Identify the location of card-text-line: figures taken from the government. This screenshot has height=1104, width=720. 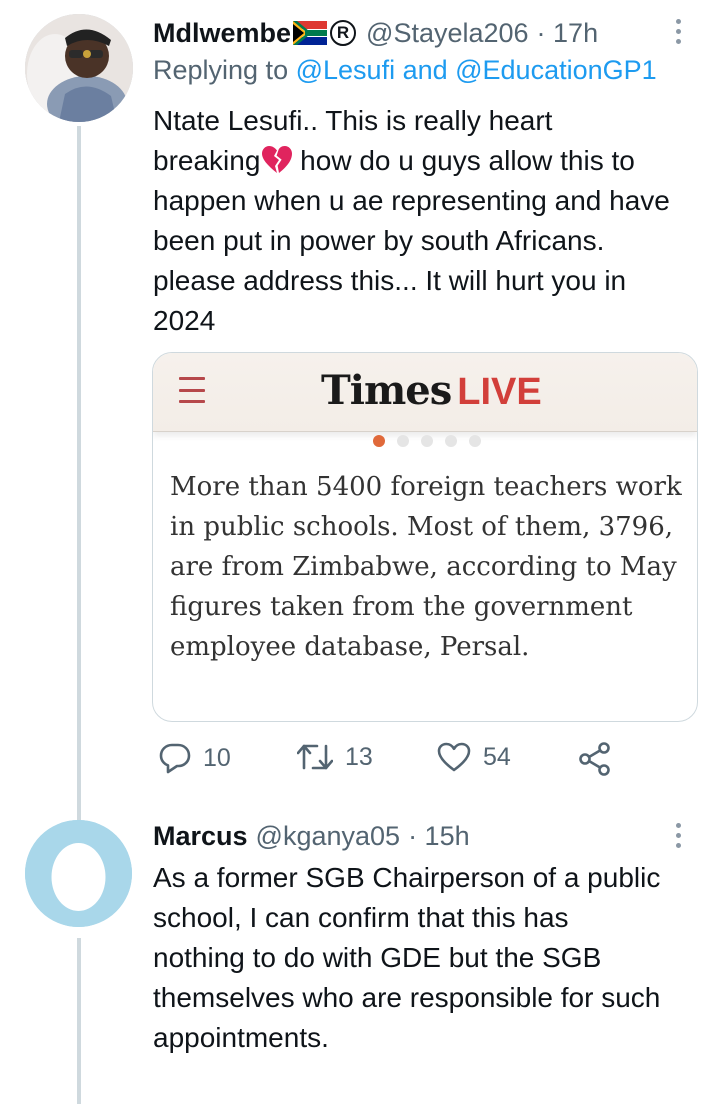
(401, 607).